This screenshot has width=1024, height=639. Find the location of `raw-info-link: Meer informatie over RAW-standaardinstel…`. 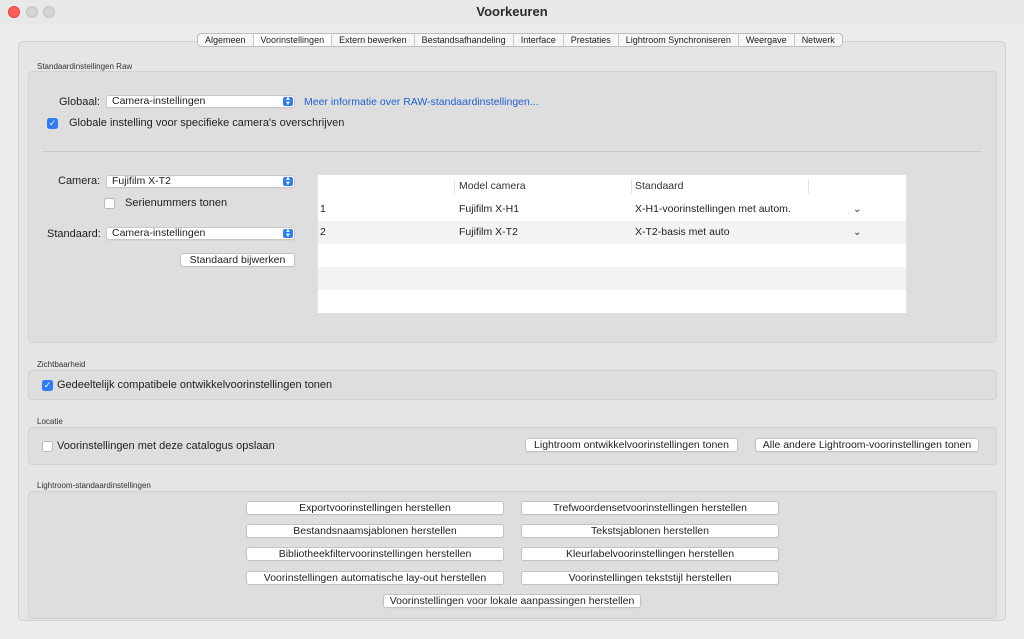

raw-info-link: Meer informatie over RAW-standaardinstel… is located at coordinates (421, 102).